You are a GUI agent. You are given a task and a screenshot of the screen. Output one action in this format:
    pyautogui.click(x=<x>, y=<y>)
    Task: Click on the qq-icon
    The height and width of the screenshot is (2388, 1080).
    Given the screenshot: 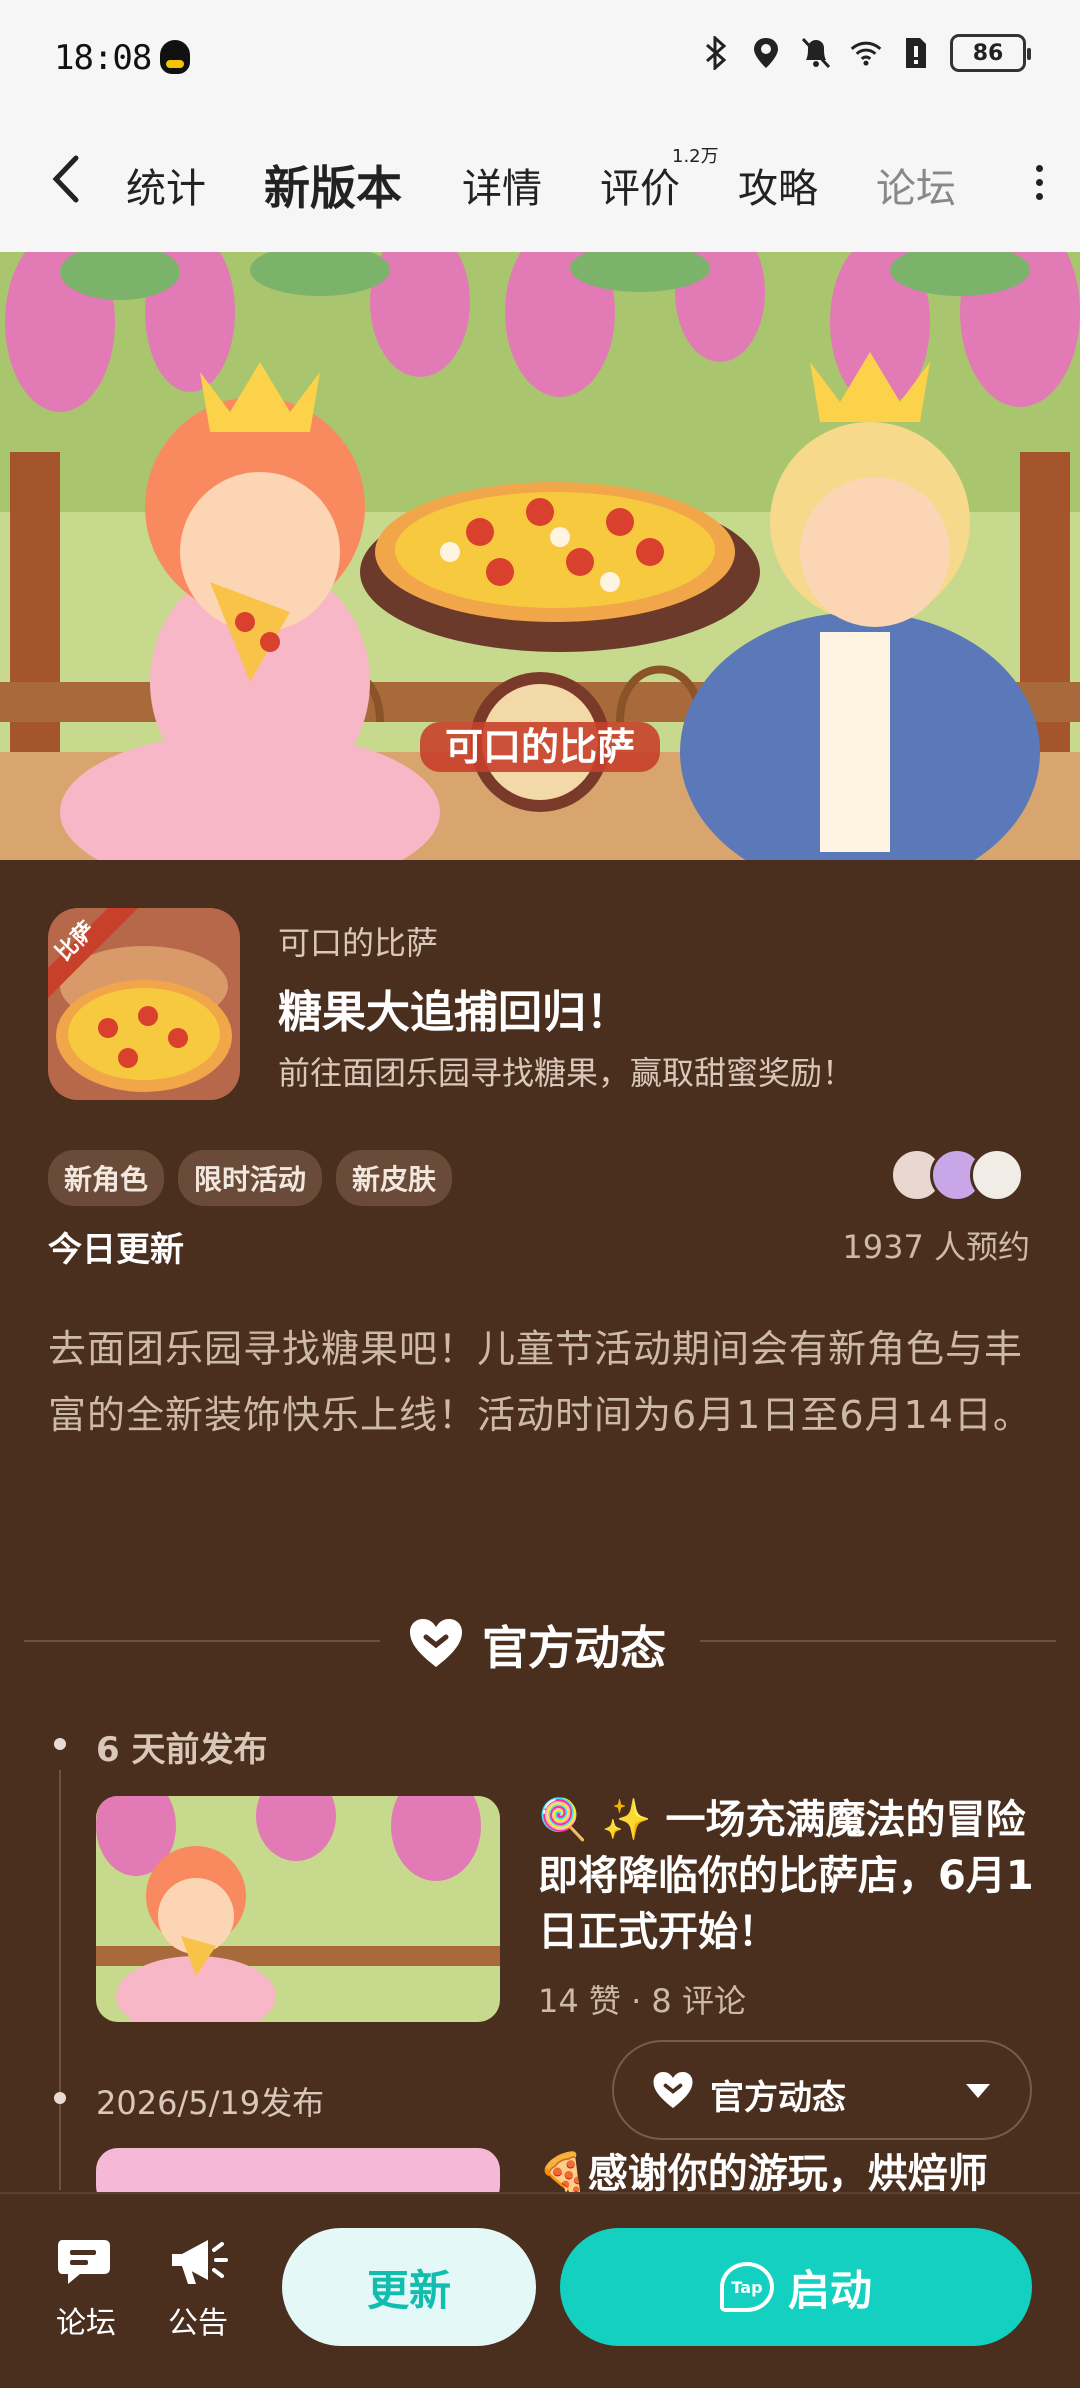 What is the action you would take?
    pyautogui.click(x=175, y=57)
    